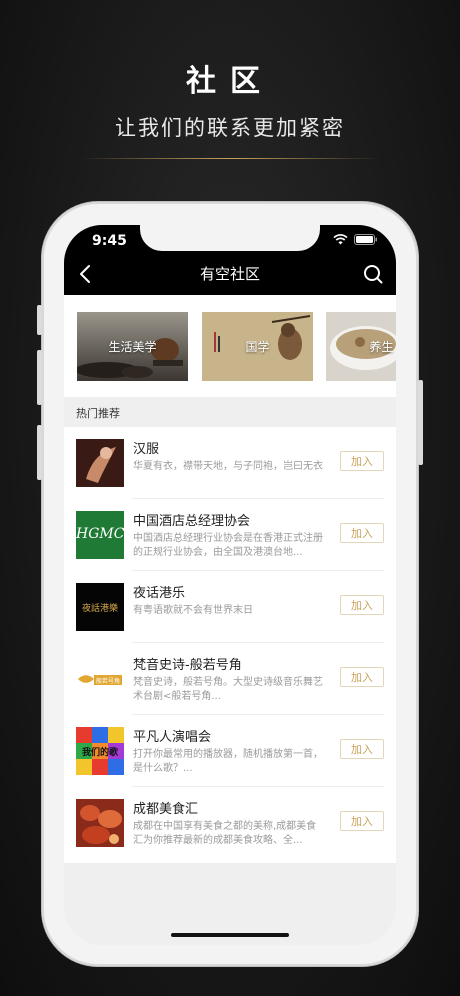 Image resolution: width=460 pixels, height=996 pixels. What do you see at coordinates (187, 665) in the screenshot?
I see `item-title: 梵音史诗-般若号角` at bounding box center [187, 665].